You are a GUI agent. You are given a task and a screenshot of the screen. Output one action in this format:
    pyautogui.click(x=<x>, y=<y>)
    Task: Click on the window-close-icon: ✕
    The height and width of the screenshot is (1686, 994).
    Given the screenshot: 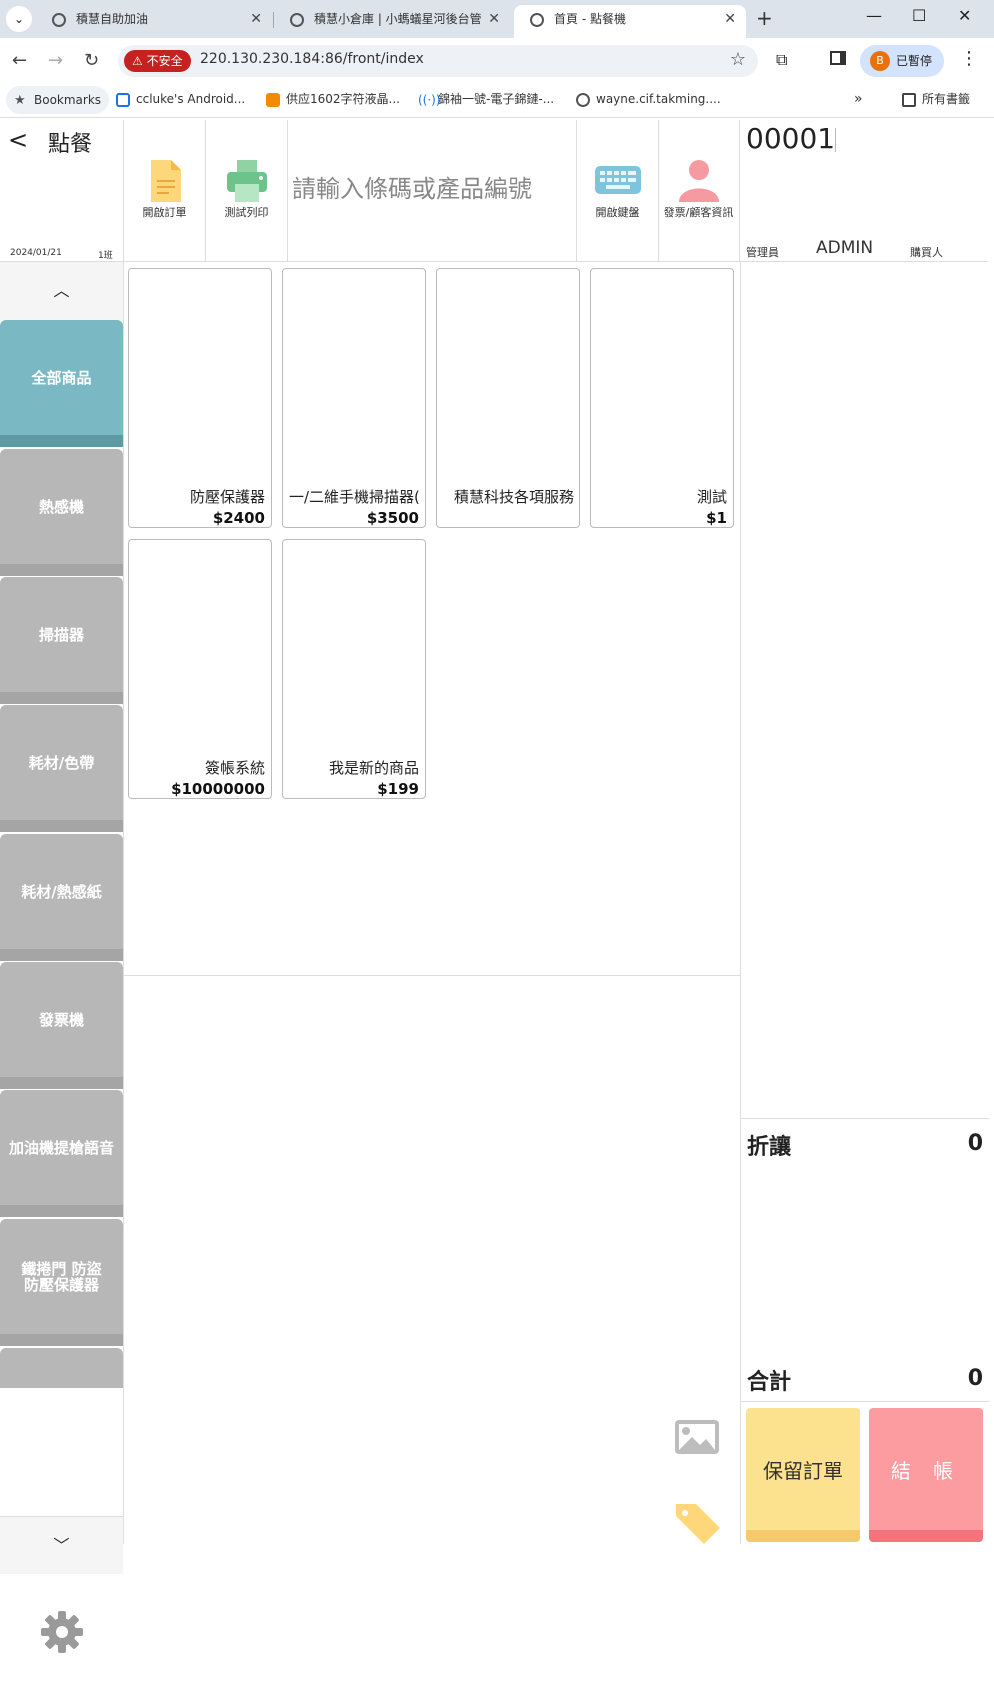 What is the action you would take?
    pyautogui.click(x=964, y=15)
    